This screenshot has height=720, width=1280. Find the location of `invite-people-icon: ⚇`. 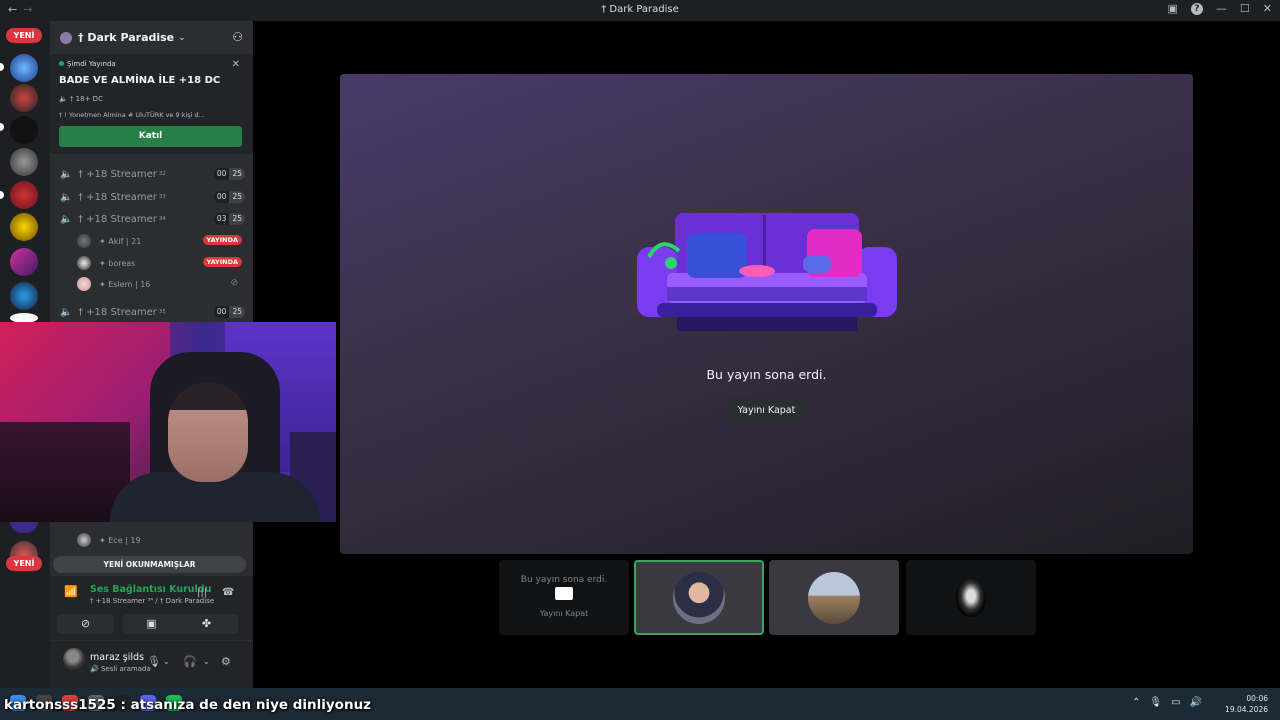

invite-people-icon: ⚇ is located at coordinates (237, 37).